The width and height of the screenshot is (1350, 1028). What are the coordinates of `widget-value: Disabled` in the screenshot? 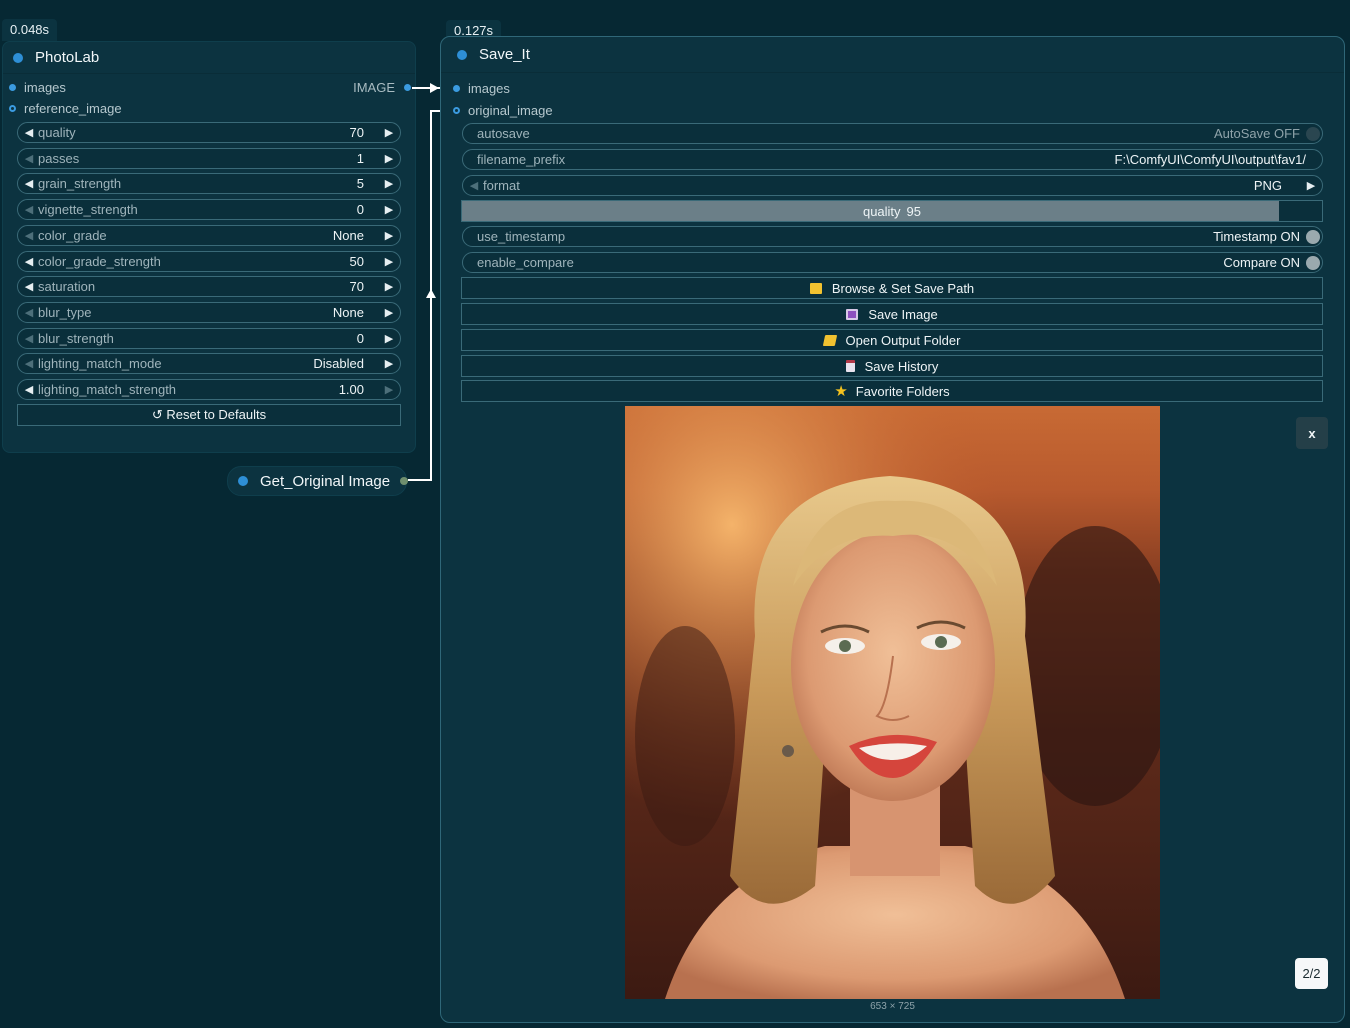 It's located at (338, 364).